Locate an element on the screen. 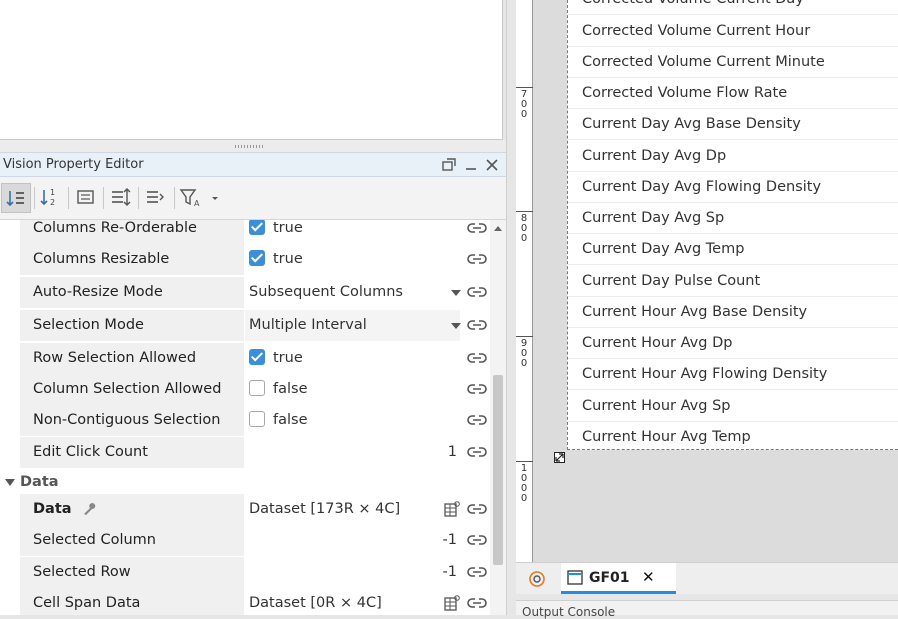 The width and height of the screenshot is (898, 619). property-value: Dataset [173R × 4C] is located at coordinates (352, 509).